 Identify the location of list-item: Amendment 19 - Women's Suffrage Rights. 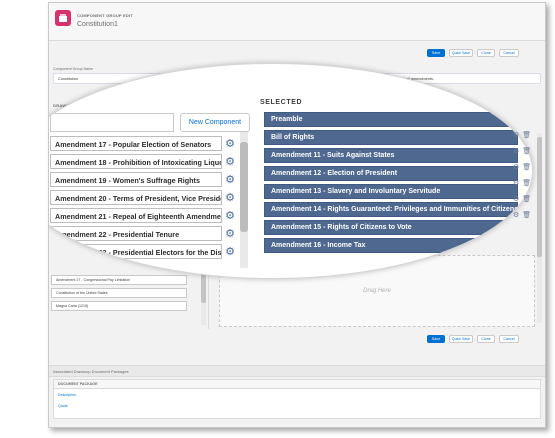
(136, 179).